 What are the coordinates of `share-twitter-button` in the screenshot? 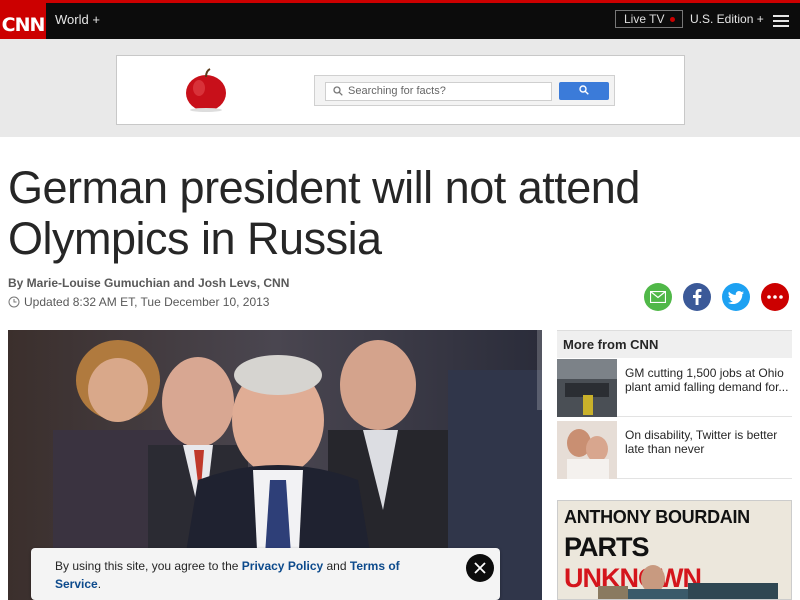 It's located at (736, 297).